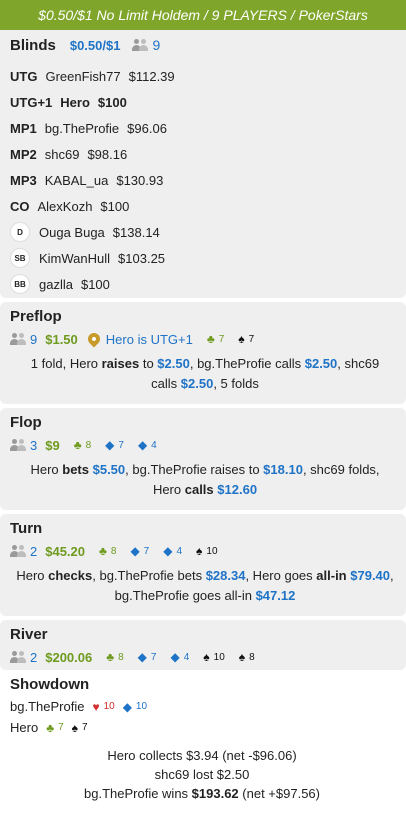 The image size is (406, 840). What do you see at coordinates (203, 76) in the screenshot?
I see `seat-row: UTG GreenFish77 $112.39` at bounding box center [203, 76].